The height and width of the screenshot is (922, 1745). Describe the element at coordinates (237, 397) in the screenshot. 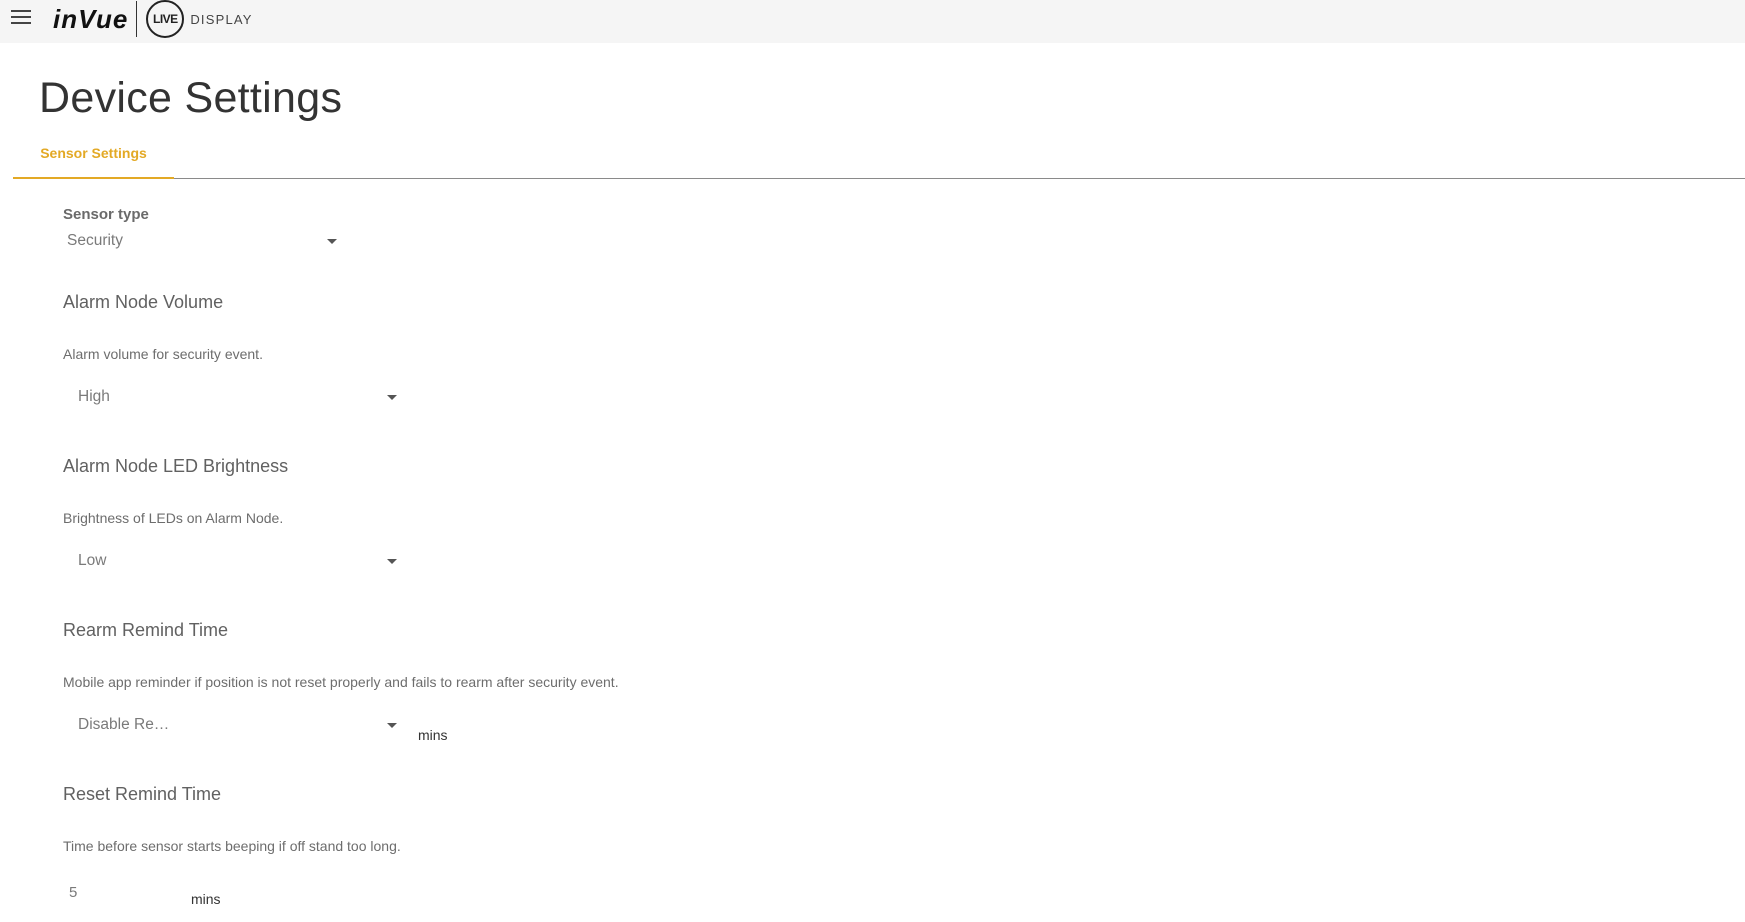

I see `alarm-node-volume-select: High` at that location.